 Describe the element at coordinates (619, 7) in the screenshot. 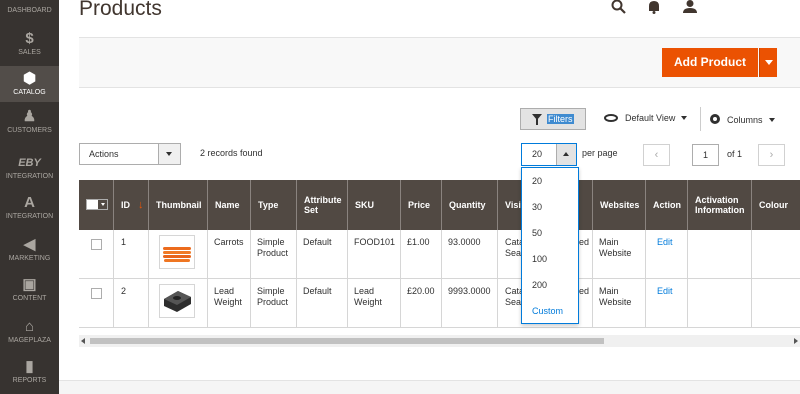

I see `search-icon` at that location.